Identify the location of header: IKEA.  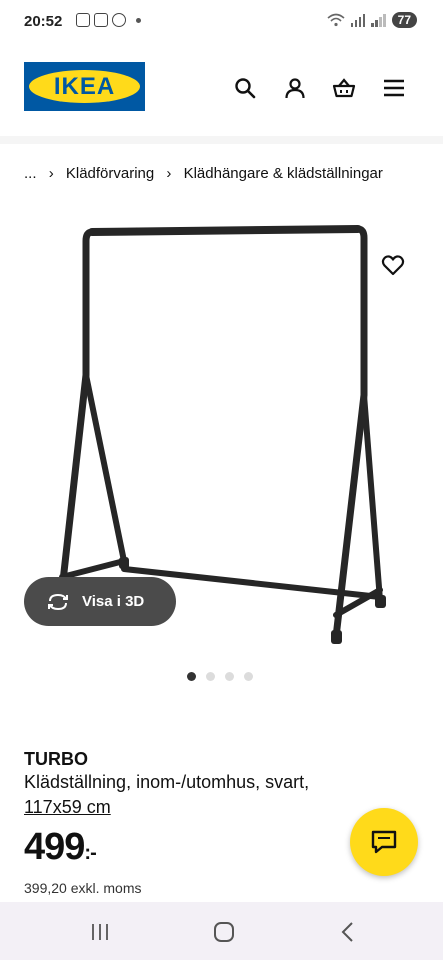
(221, 95).